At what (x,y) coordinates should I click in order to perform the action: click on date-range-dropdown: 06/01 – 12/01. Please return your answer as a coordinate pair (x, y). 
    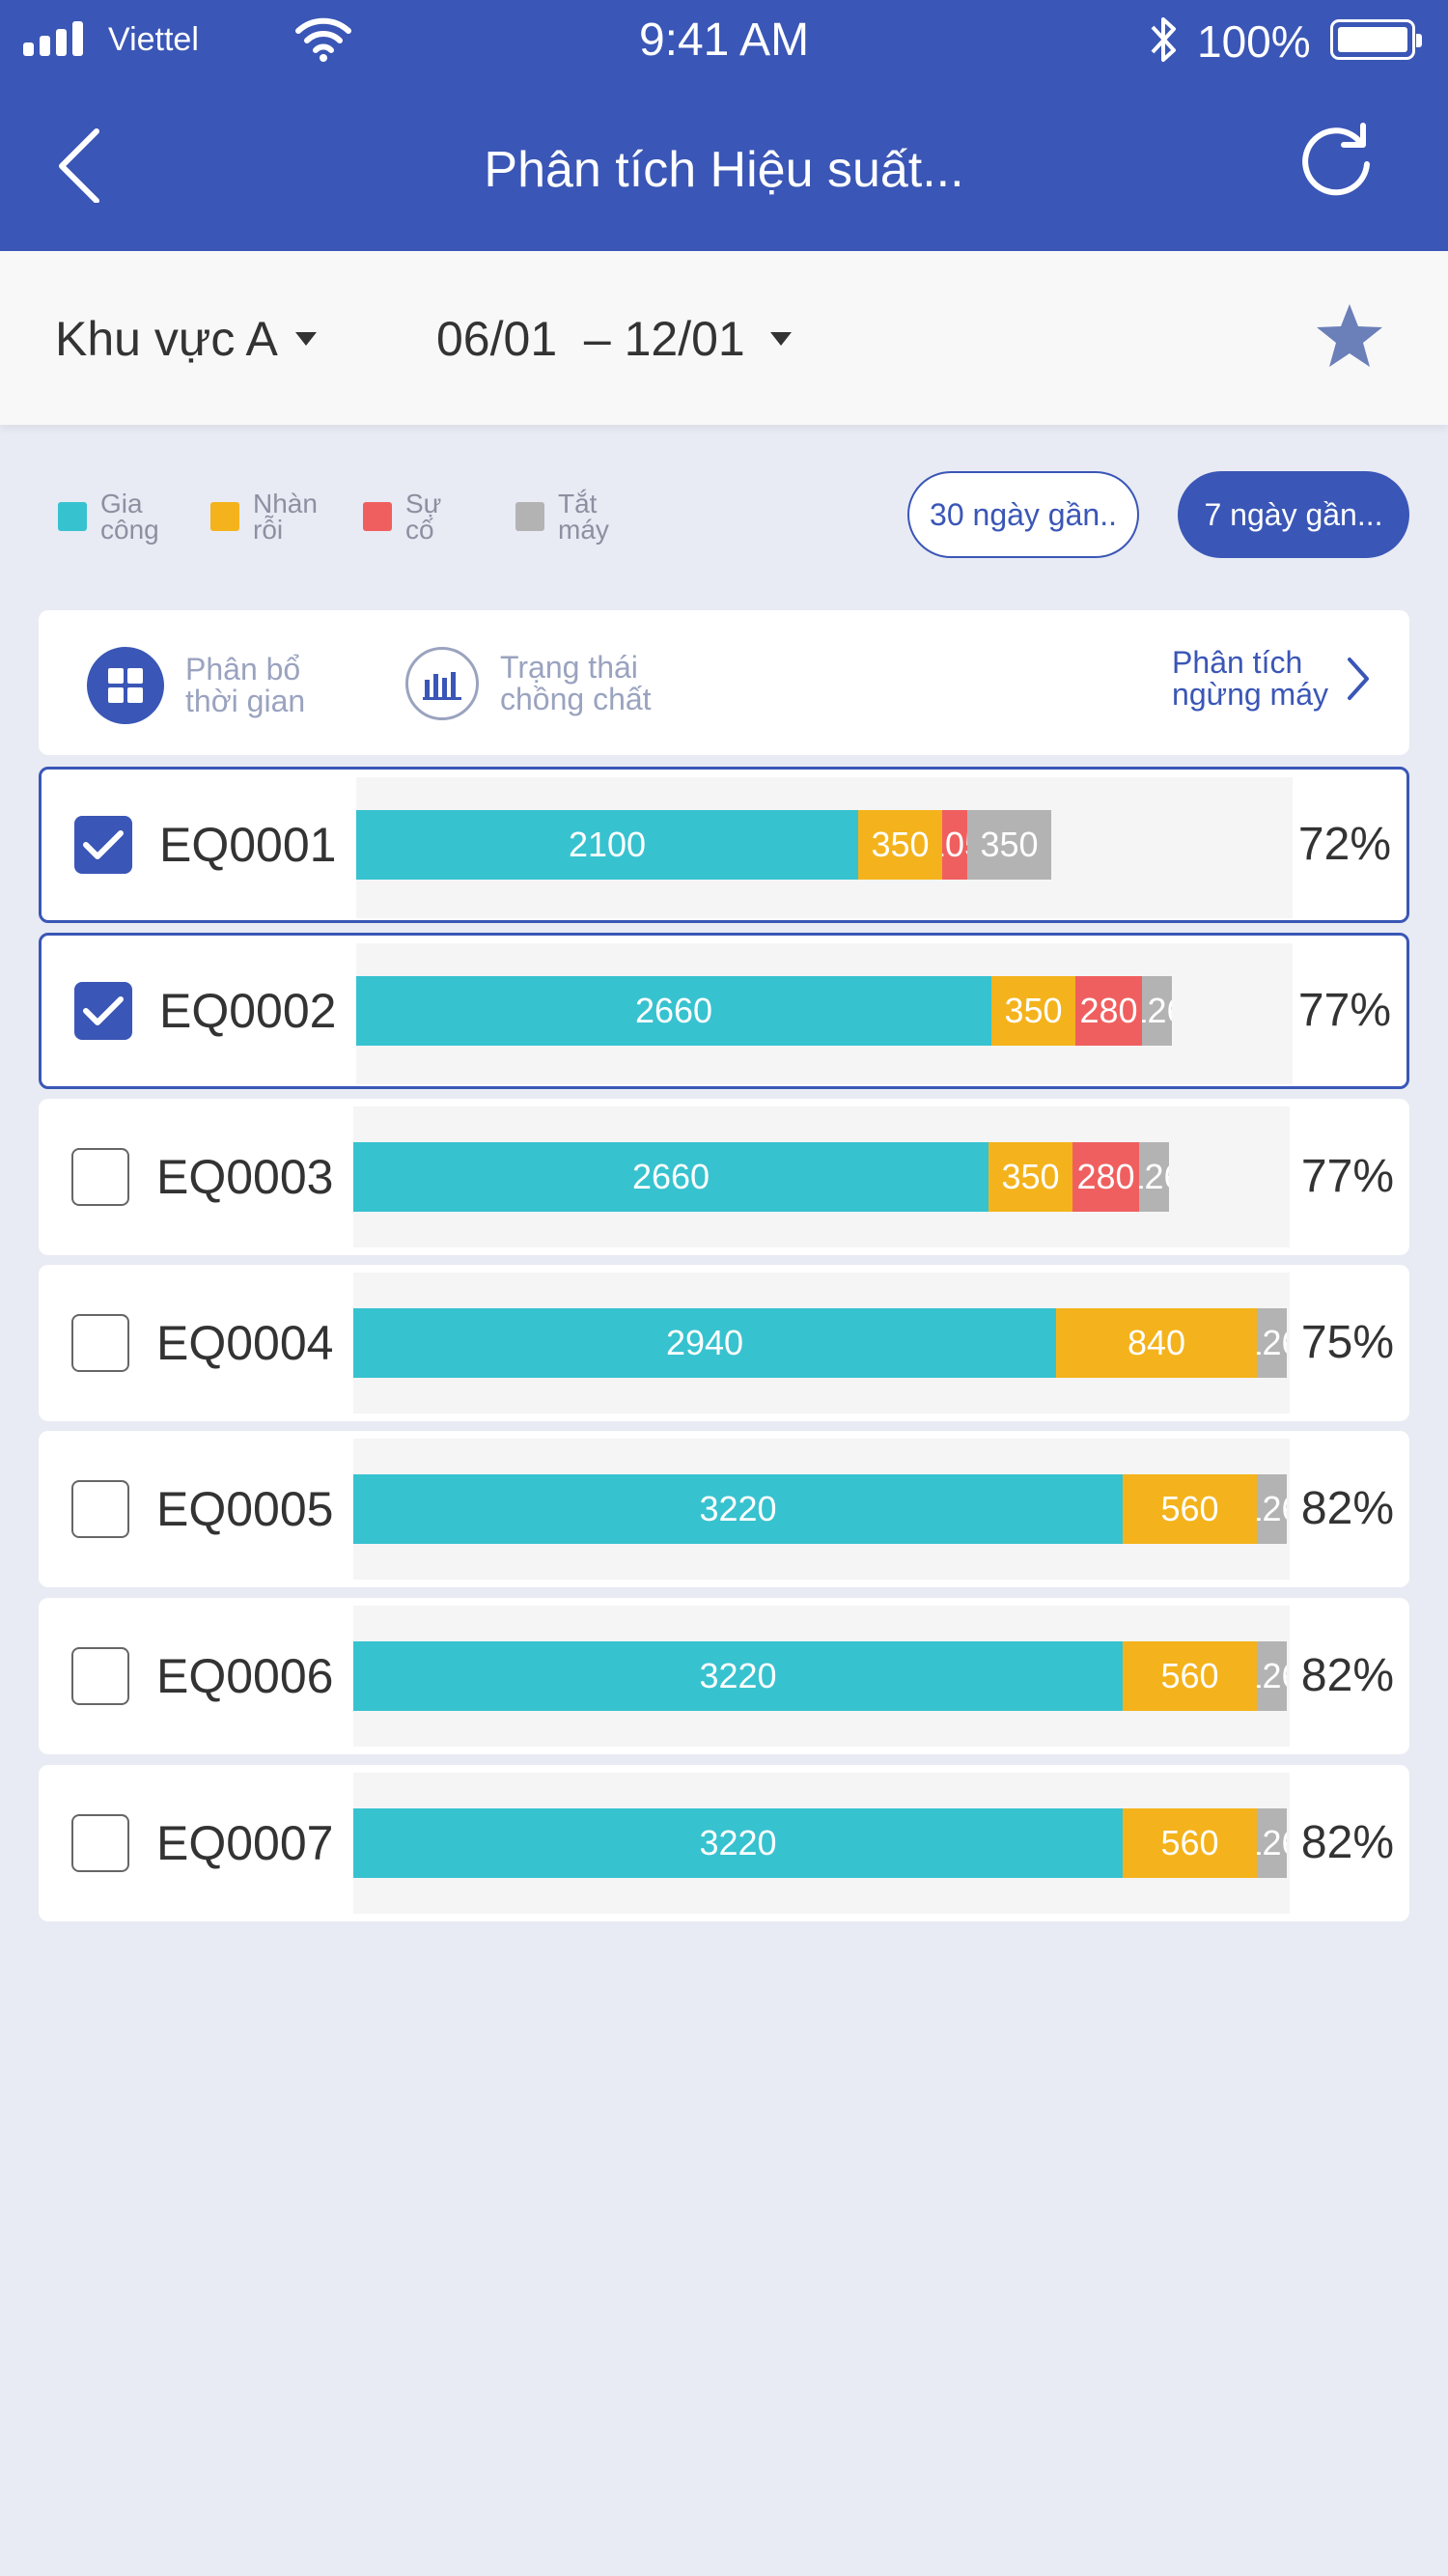
    Looking at the image, I should click on (614, 339).